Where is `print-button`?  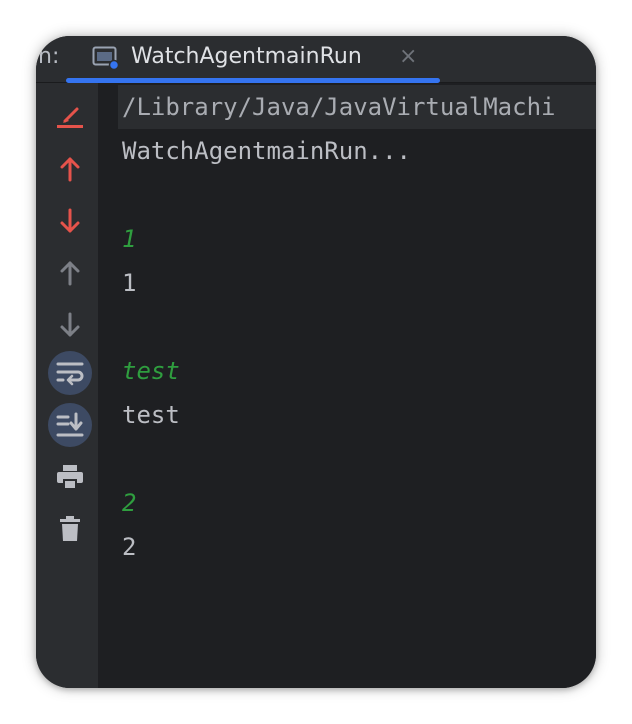
print-button is located at coordinates (70, 477).